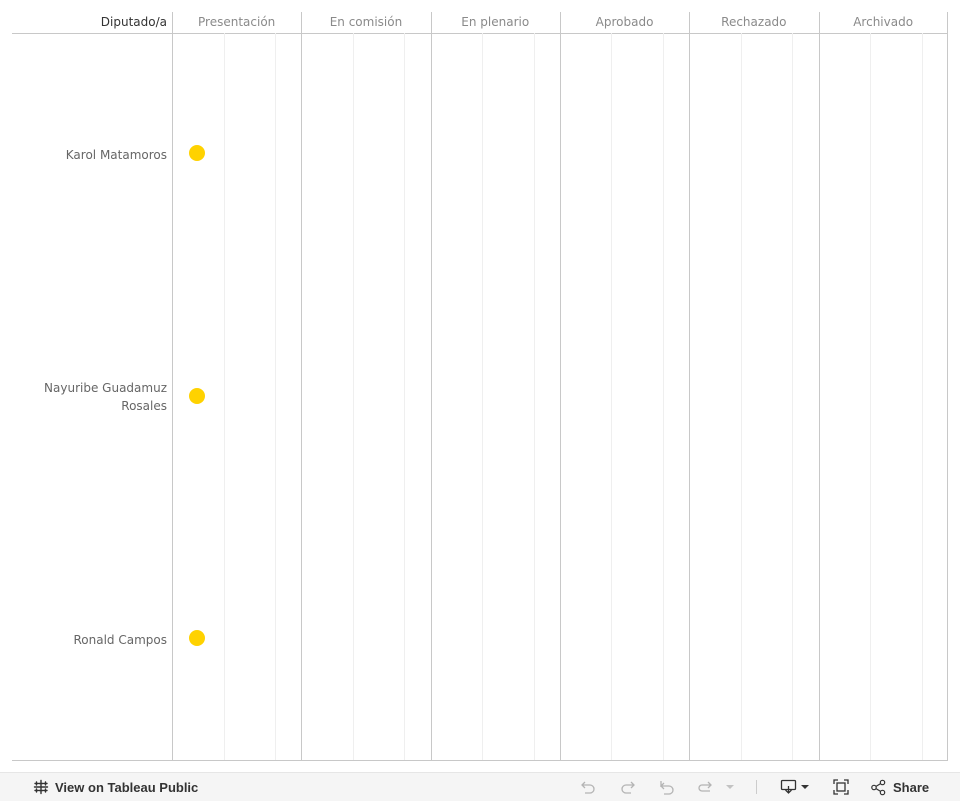 The image size is (960, 801). I want to click on share-icon, so click(878, 787).